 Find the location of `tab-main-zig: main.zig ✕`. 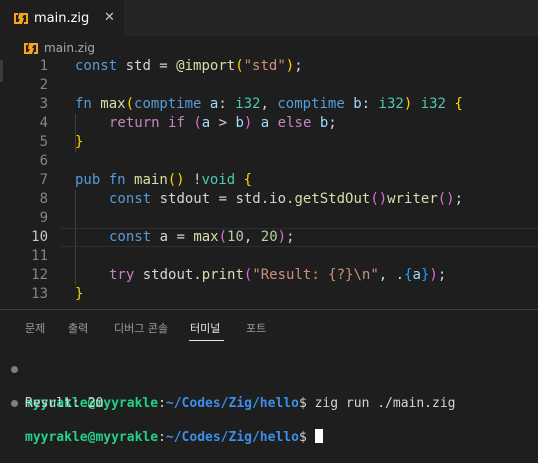

tab-main-zig: main.zig ✕ is located at coordinates (62, 18).